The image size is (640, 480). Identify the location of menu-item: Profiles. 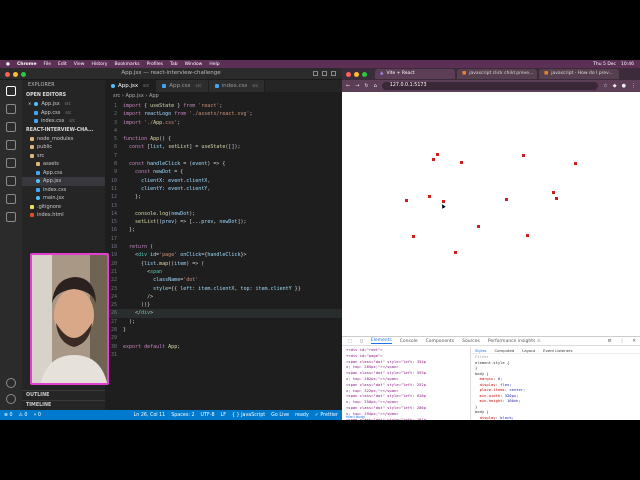
(155, 64).